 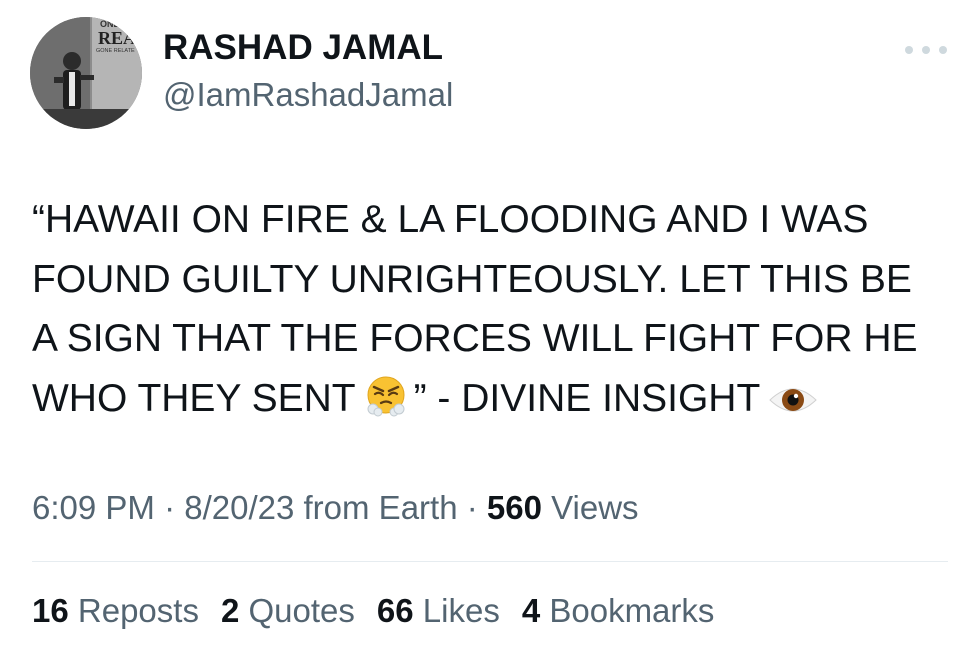 I want to click on quotes-stat: 2 Quotes, so click(x=288, y=611).